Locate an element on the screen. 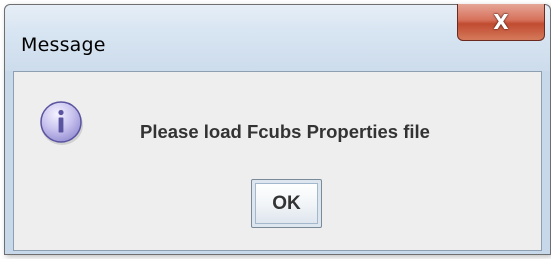  dialog-title: Message is located at coordinates (63, 45).